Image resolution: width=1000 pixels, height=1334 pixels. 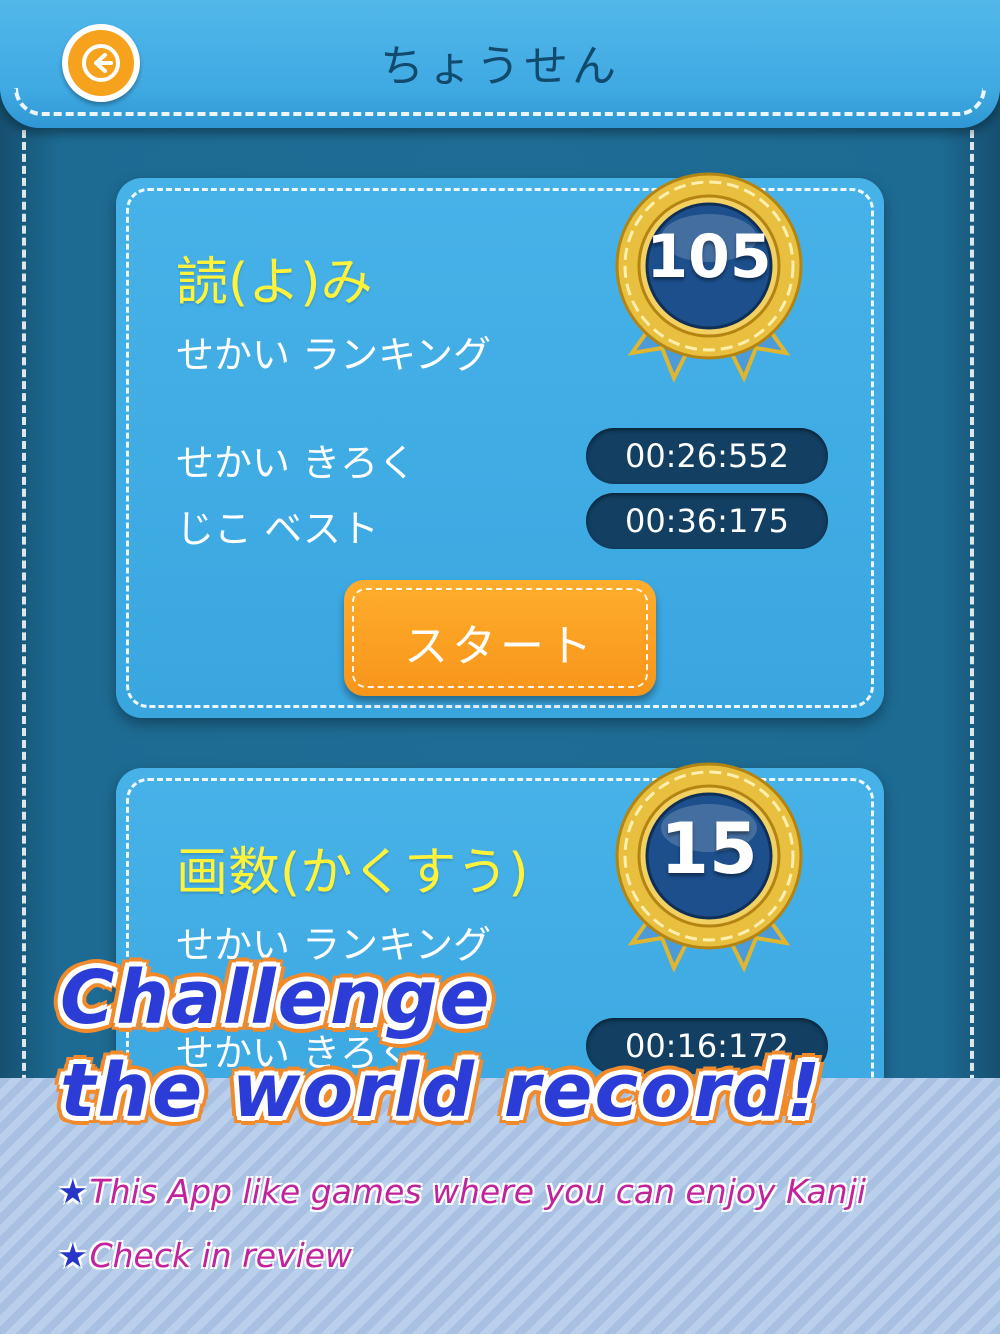 I want to click on world-record-time: 00:26:552, so click(x=707, y=456).